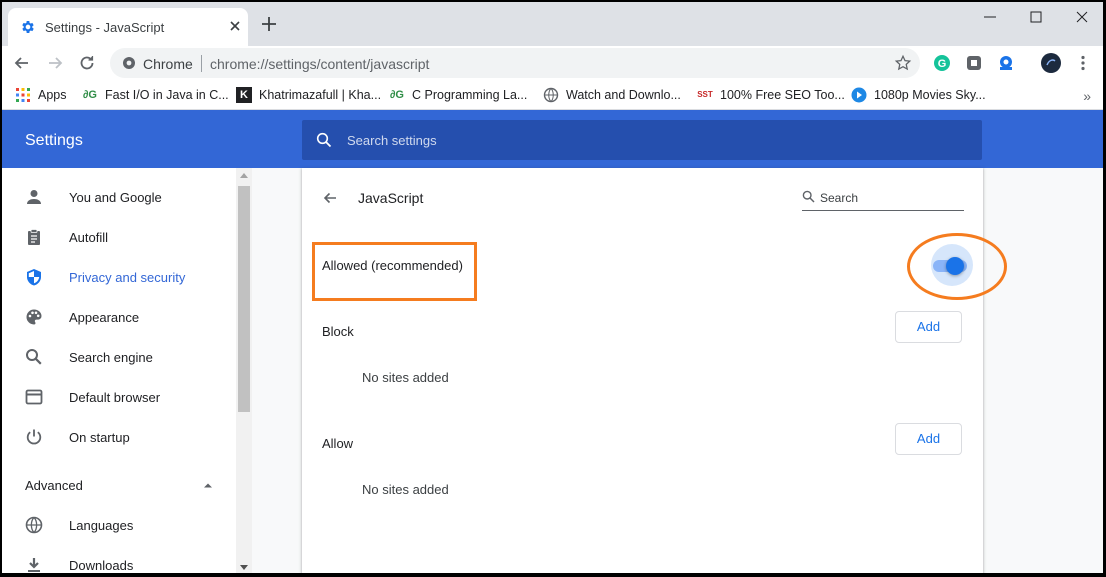 This screenshot has width=1106, height=577. I want to click on sidebar-item-languages: Languages, so click(119, 525).